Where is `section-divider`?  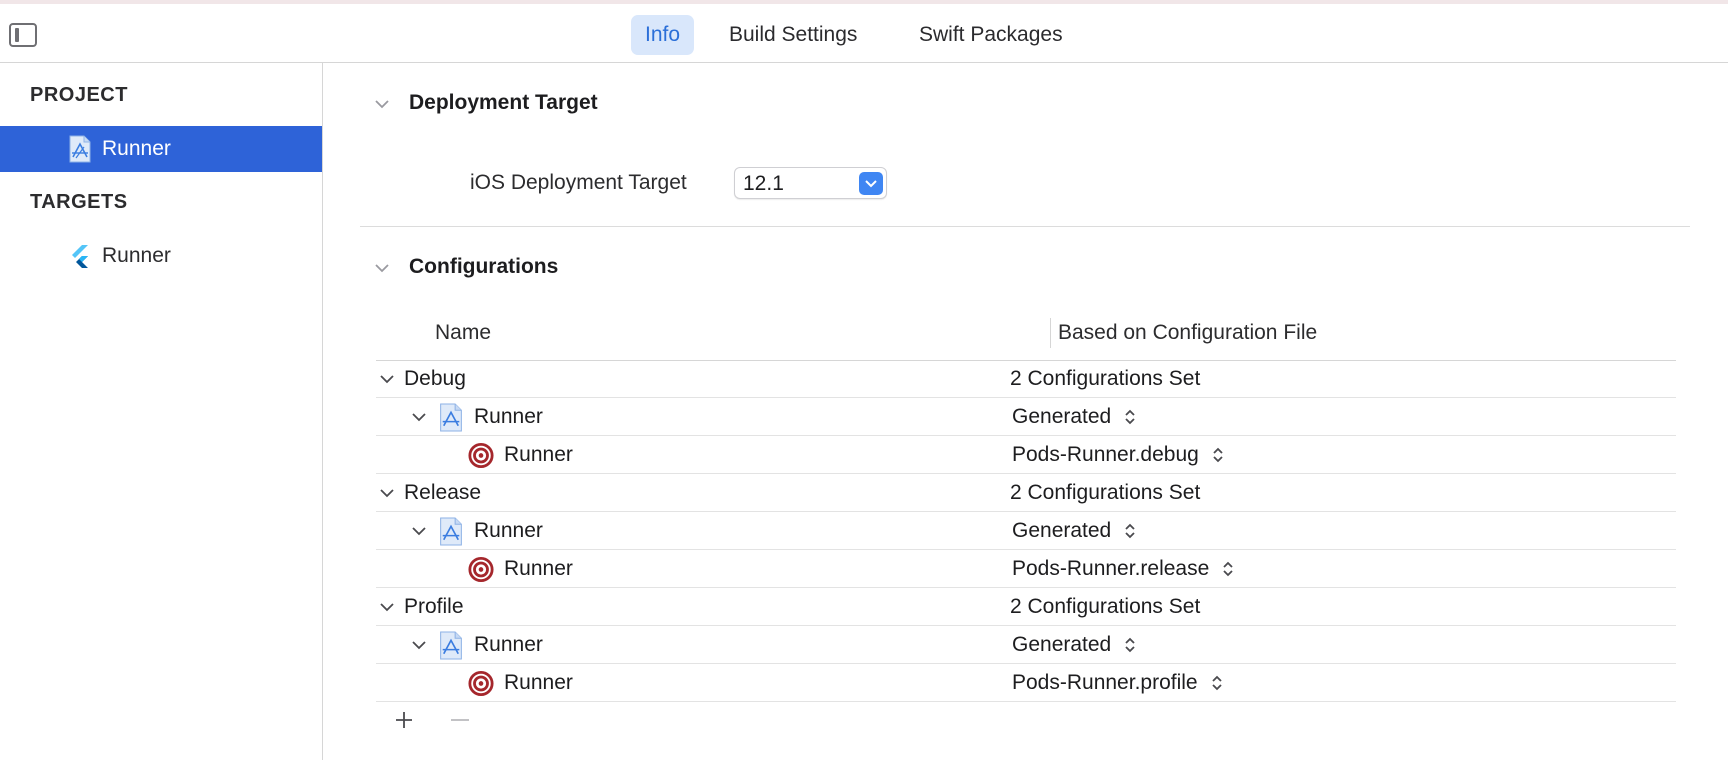
section-divider is located at coordinates (1025, 226).